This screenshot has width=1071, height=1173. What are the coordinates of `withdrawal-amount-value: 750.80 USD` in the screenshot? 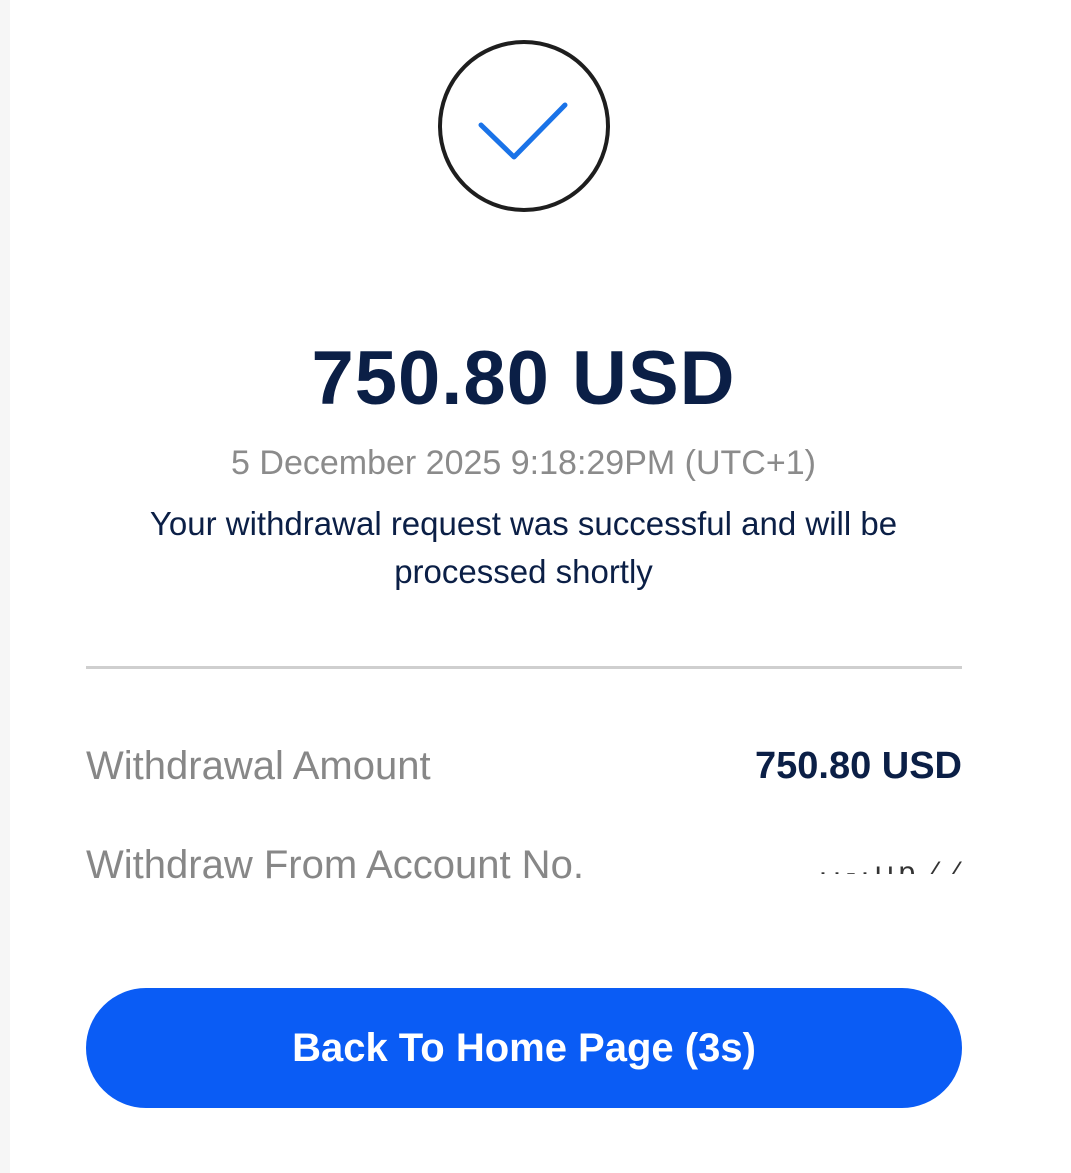 It's located at (858, 765).